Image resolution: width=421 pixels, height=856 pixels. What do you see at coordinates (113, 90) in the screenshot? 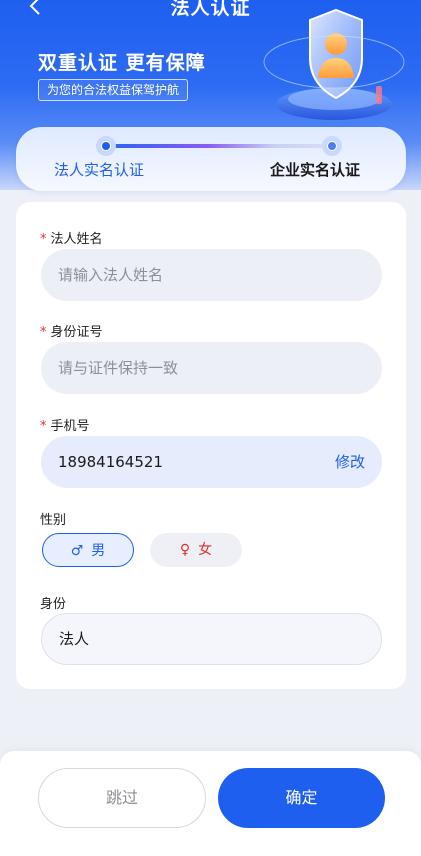
I see `banner-tag: 为您的合法权益保驾护航` at bounding box center [113, 90].